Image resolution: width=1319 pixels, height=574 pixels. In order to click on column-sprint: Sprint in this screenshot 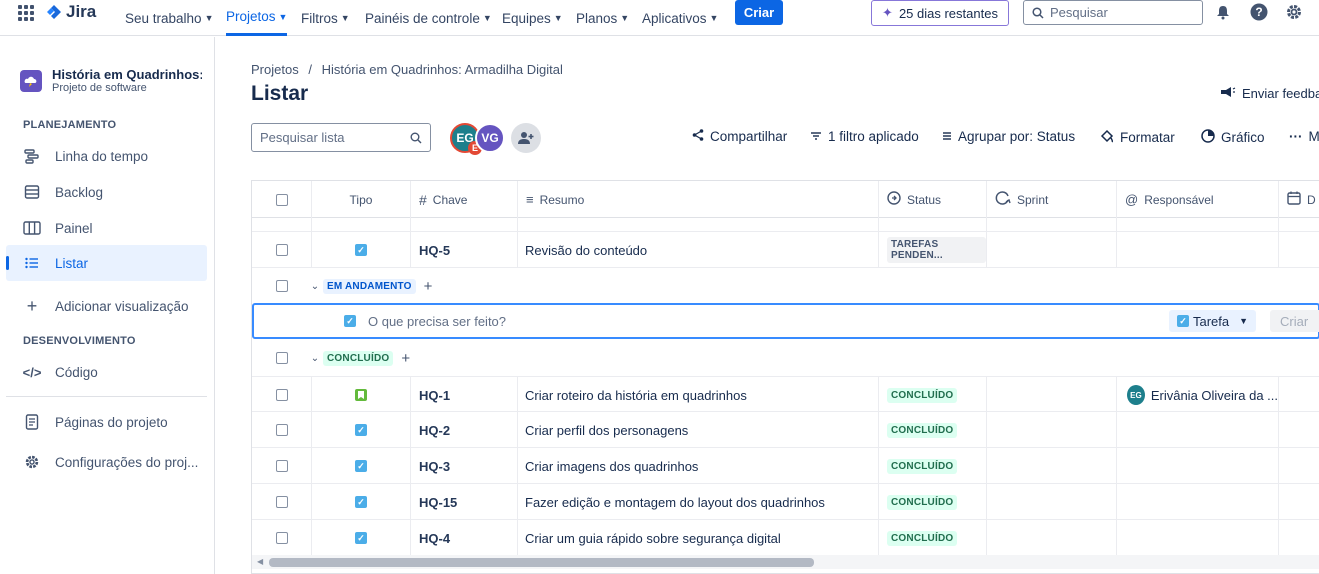, I will do `click(1052, 199)`.